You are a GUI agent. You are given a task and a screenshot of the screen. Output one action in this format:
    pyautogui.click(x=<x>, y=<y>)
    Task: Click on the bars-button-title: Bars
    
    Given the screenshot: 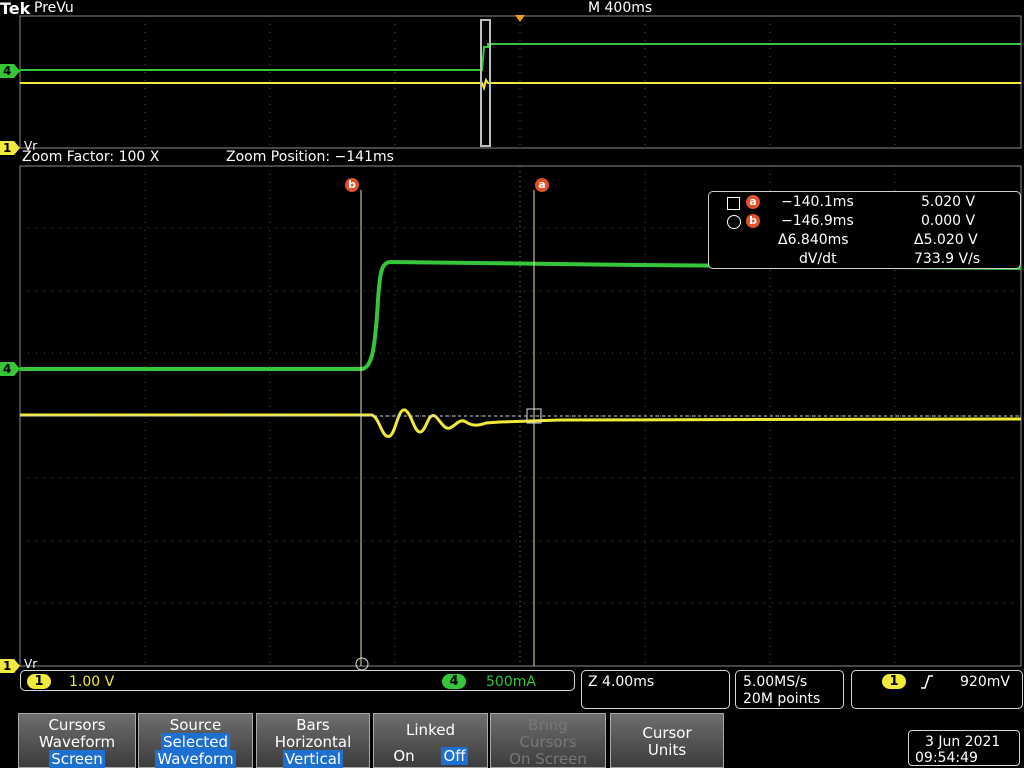 What is the action you would take?
    pyautogui.click(x=313, y=725)
    